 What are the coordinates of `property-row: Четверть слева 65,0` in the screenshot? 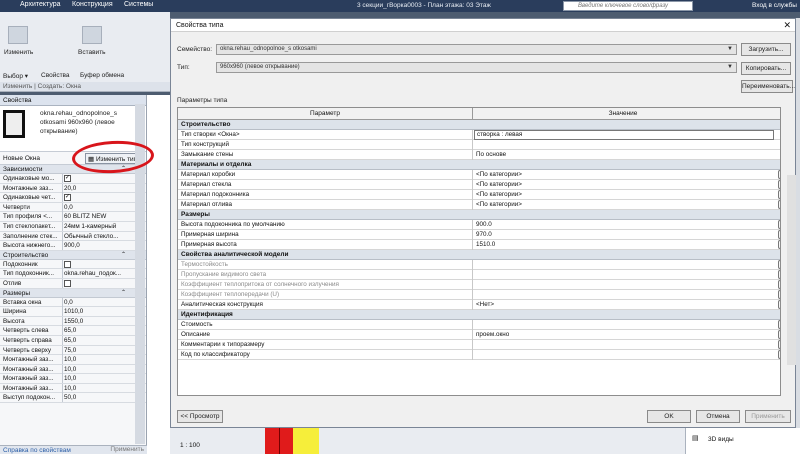 It's located at (73, 331).